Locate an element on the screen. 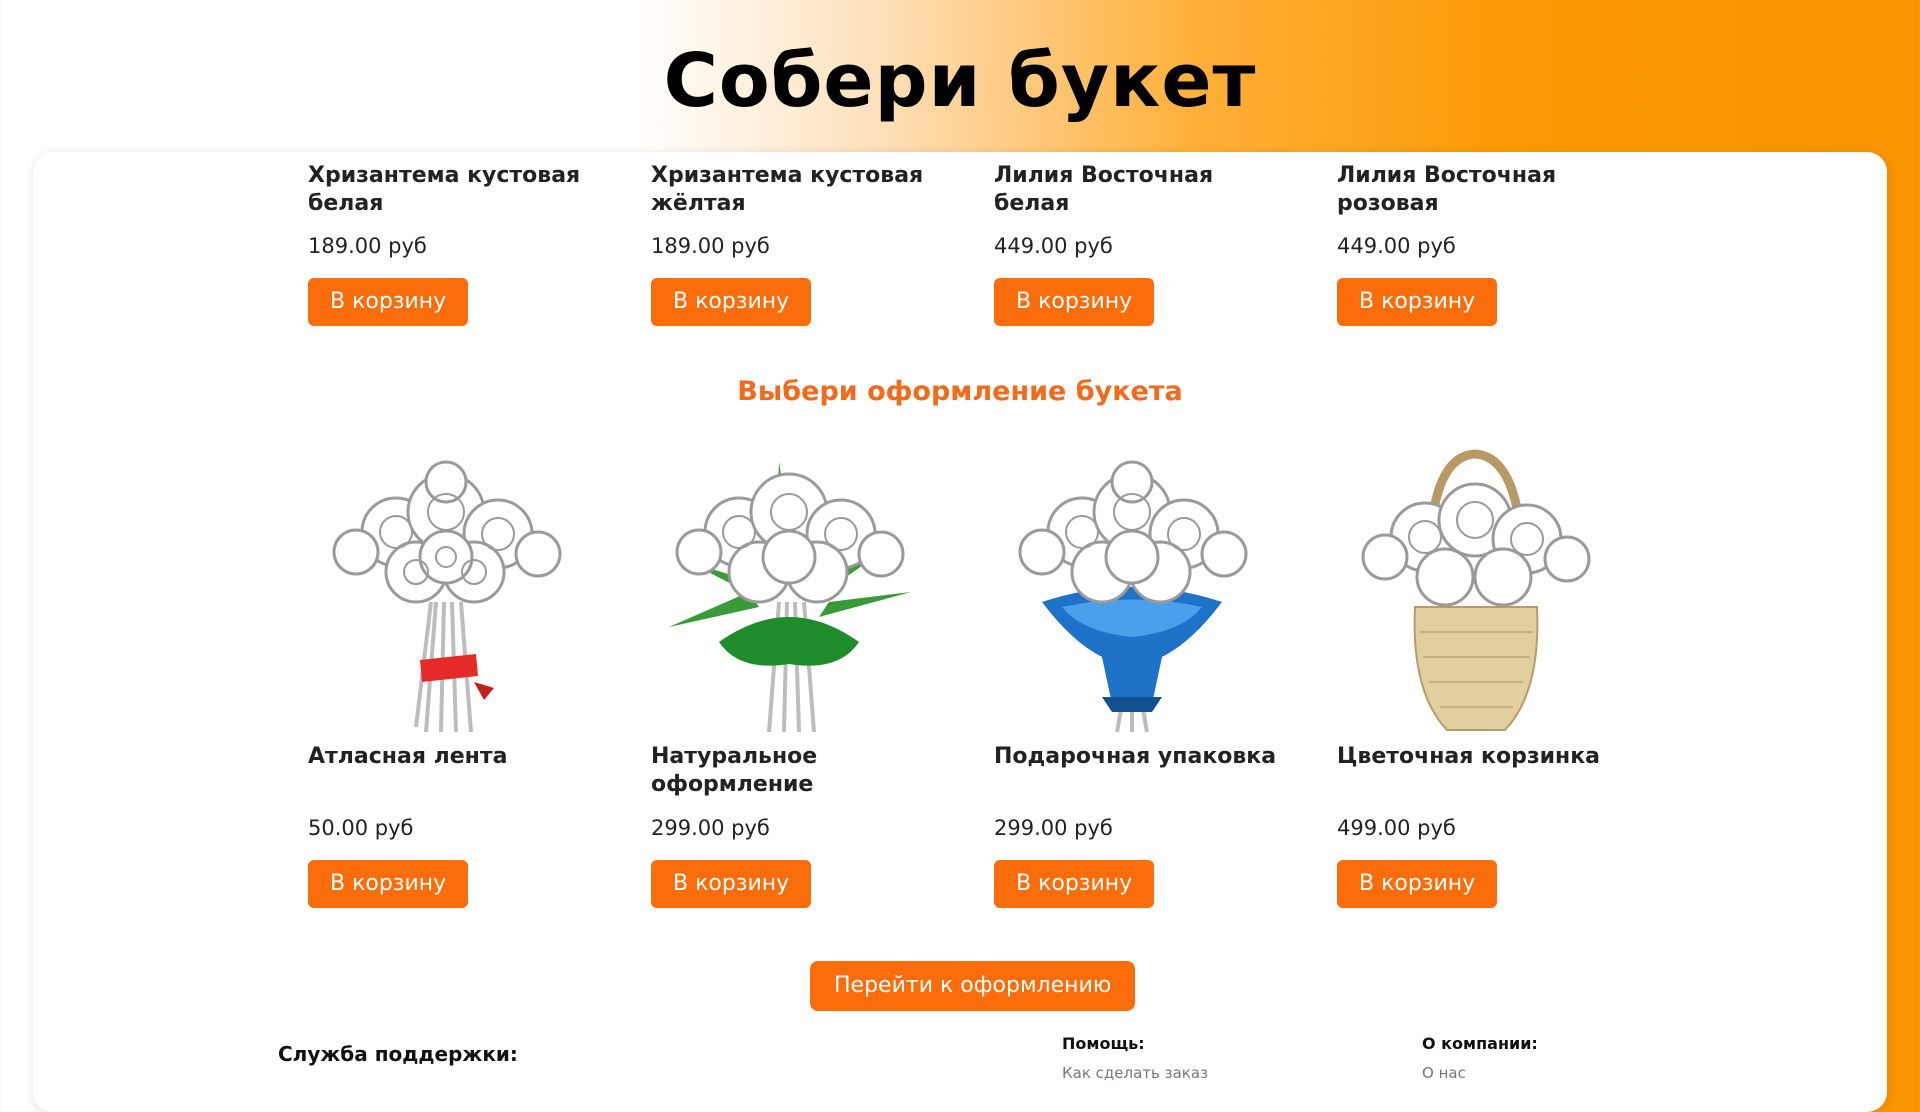 The width and height of the screenshot is (1920, 1112). footer-company-title: О компании: is located at coordinates (1480, 1043).